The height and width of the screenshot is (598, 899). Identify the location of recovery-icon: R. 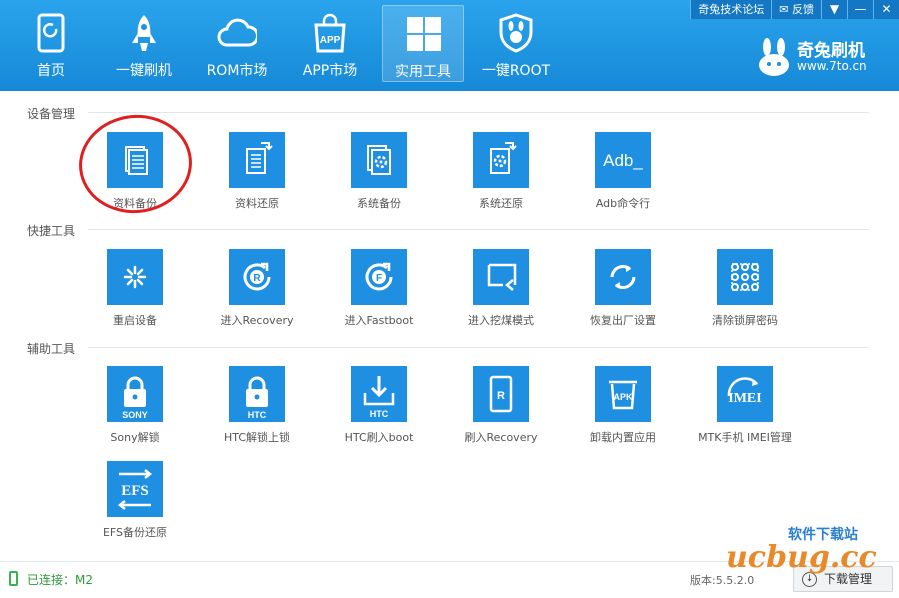
(257, 276).